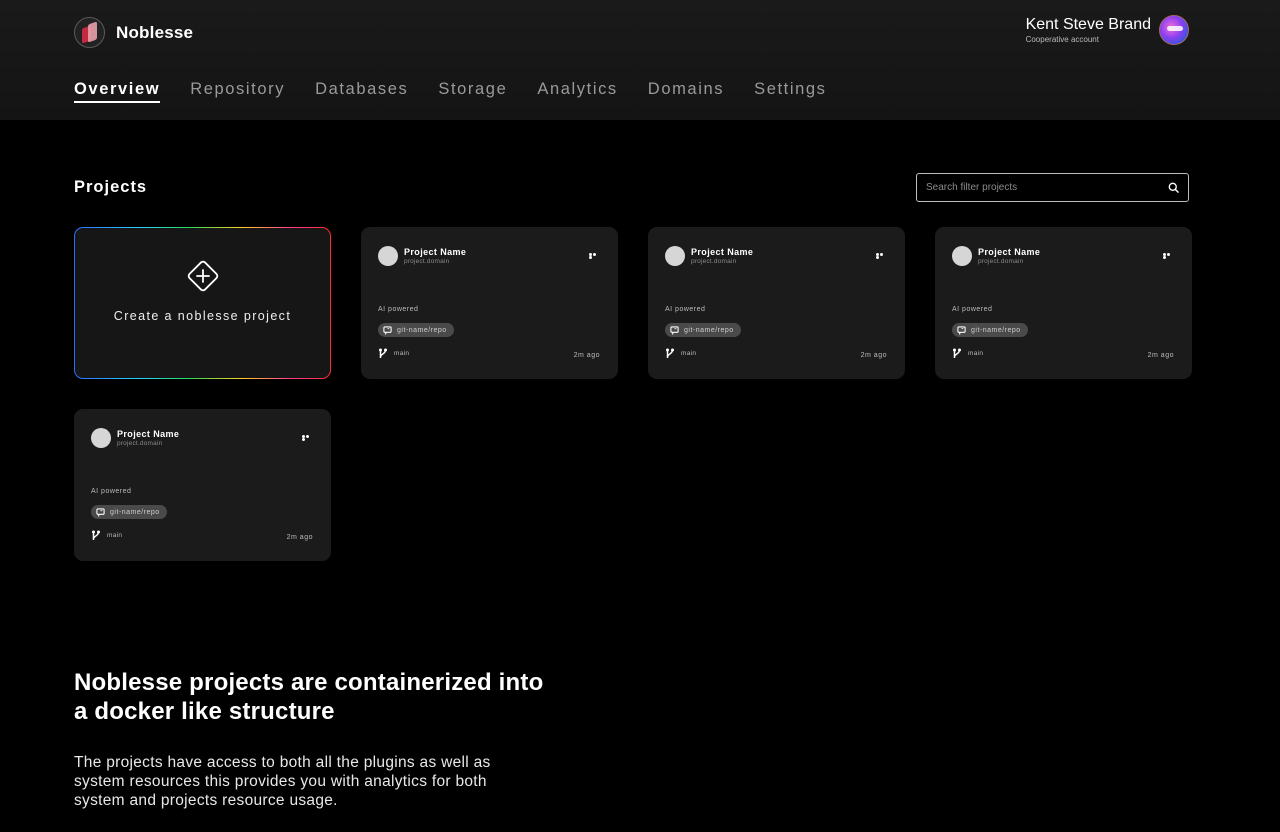 The height and width of the screenshot is (832, 1280). What do you see at coordinates (1037, 187) in the screenshot?
I see `search-input` at bounding box center [1037, 187].